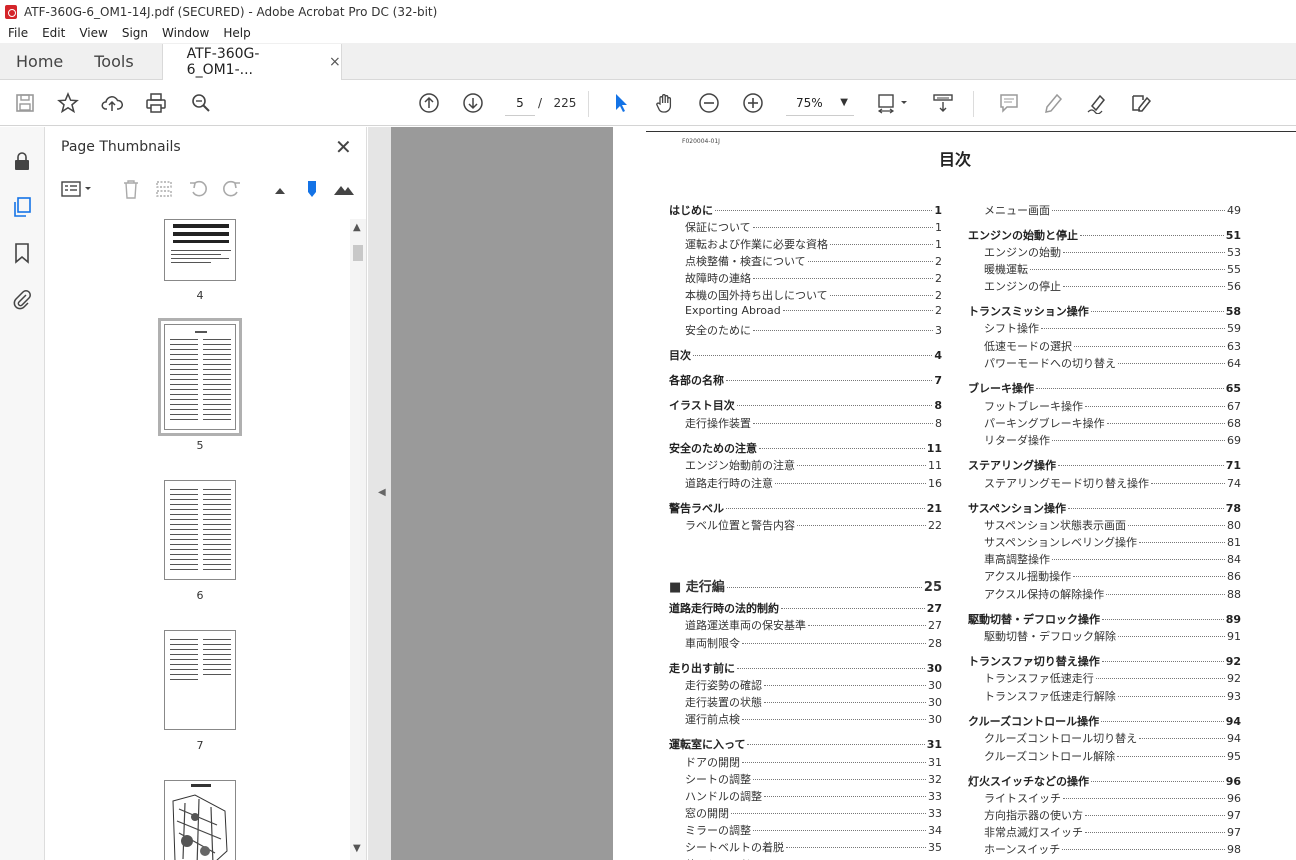 This screenshot has height=860, width=1296. What do you see at coordinates (813, 701) in the screenshot?
I see `left-toc-entry: 走行装置の状態 30` at bounding box center [813, 701].